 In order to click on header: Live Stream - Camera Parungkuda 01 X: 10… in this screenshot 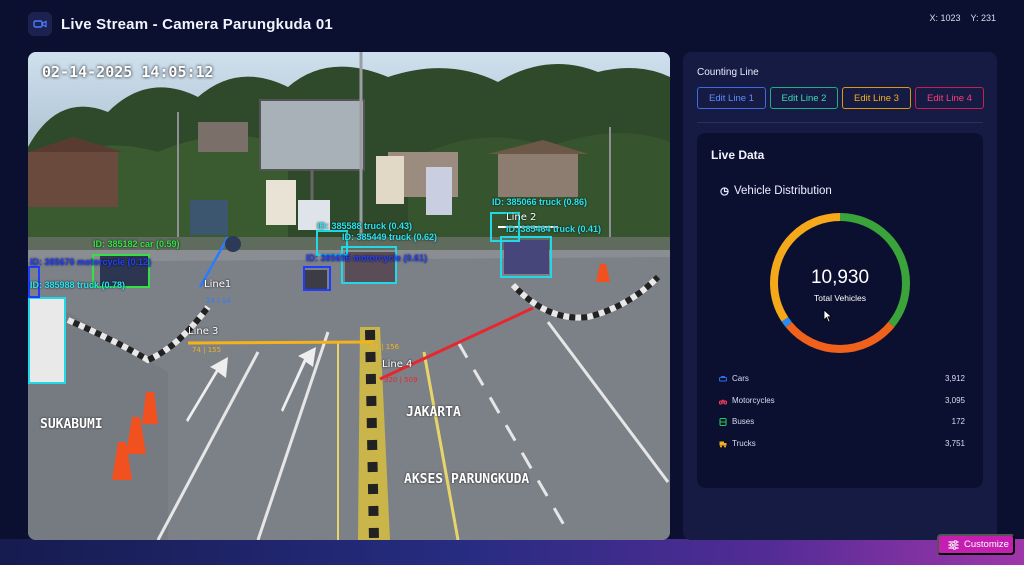, I will do `click(512, 25)`.